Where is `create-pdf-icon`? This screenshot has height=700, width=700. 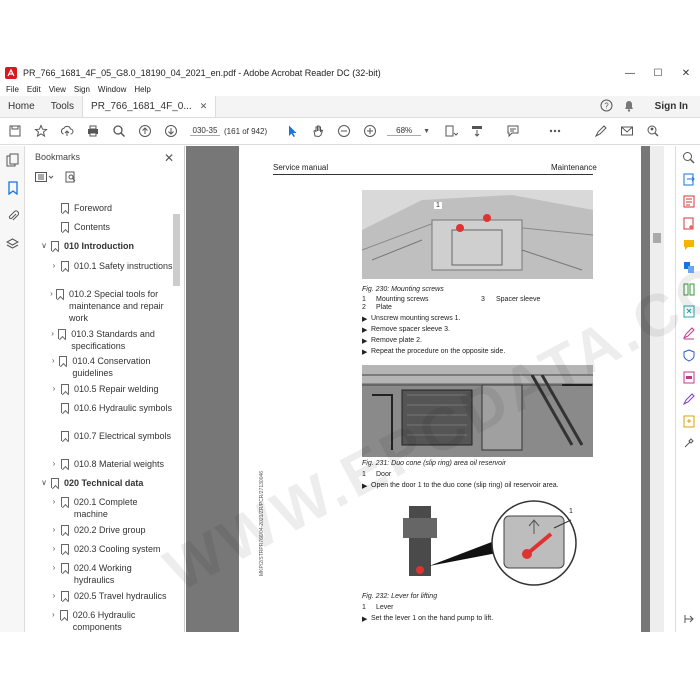 create-pdf-icon is located at coordinates (688, 223).